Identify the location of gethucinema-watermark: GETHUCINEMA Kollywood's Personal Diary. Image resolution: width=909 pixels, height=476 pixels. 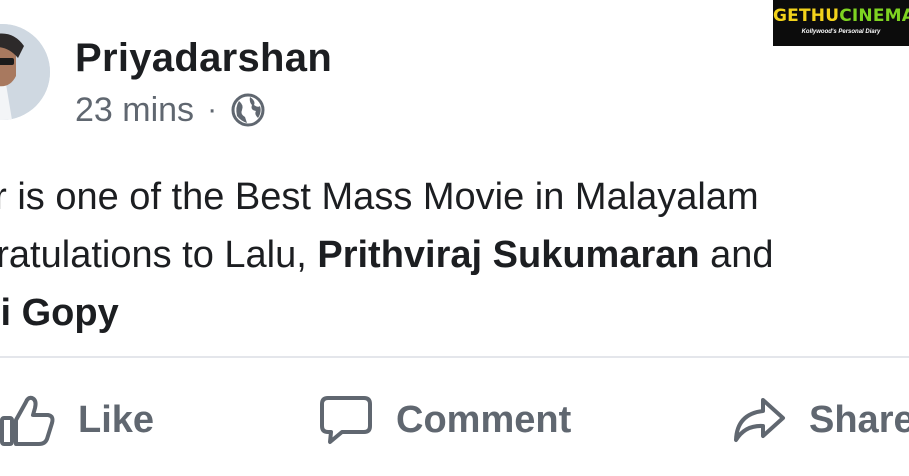
(841, 23).